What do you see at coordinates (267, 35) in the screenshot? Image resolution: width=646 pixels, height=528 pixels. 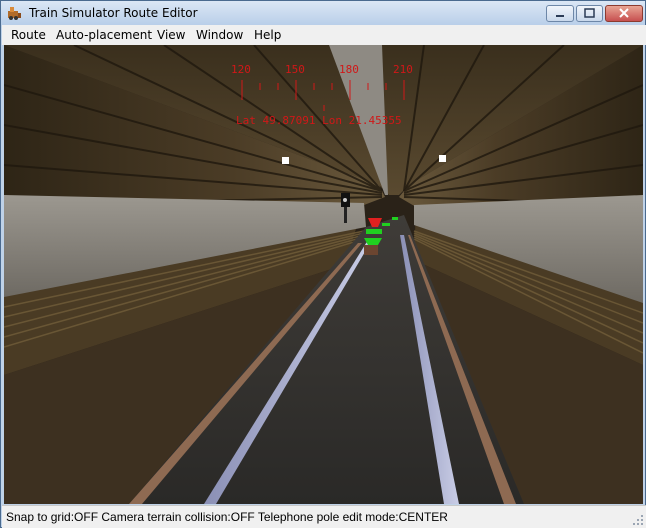 I see `menu-help: Help` at bounding box center [267, 35].